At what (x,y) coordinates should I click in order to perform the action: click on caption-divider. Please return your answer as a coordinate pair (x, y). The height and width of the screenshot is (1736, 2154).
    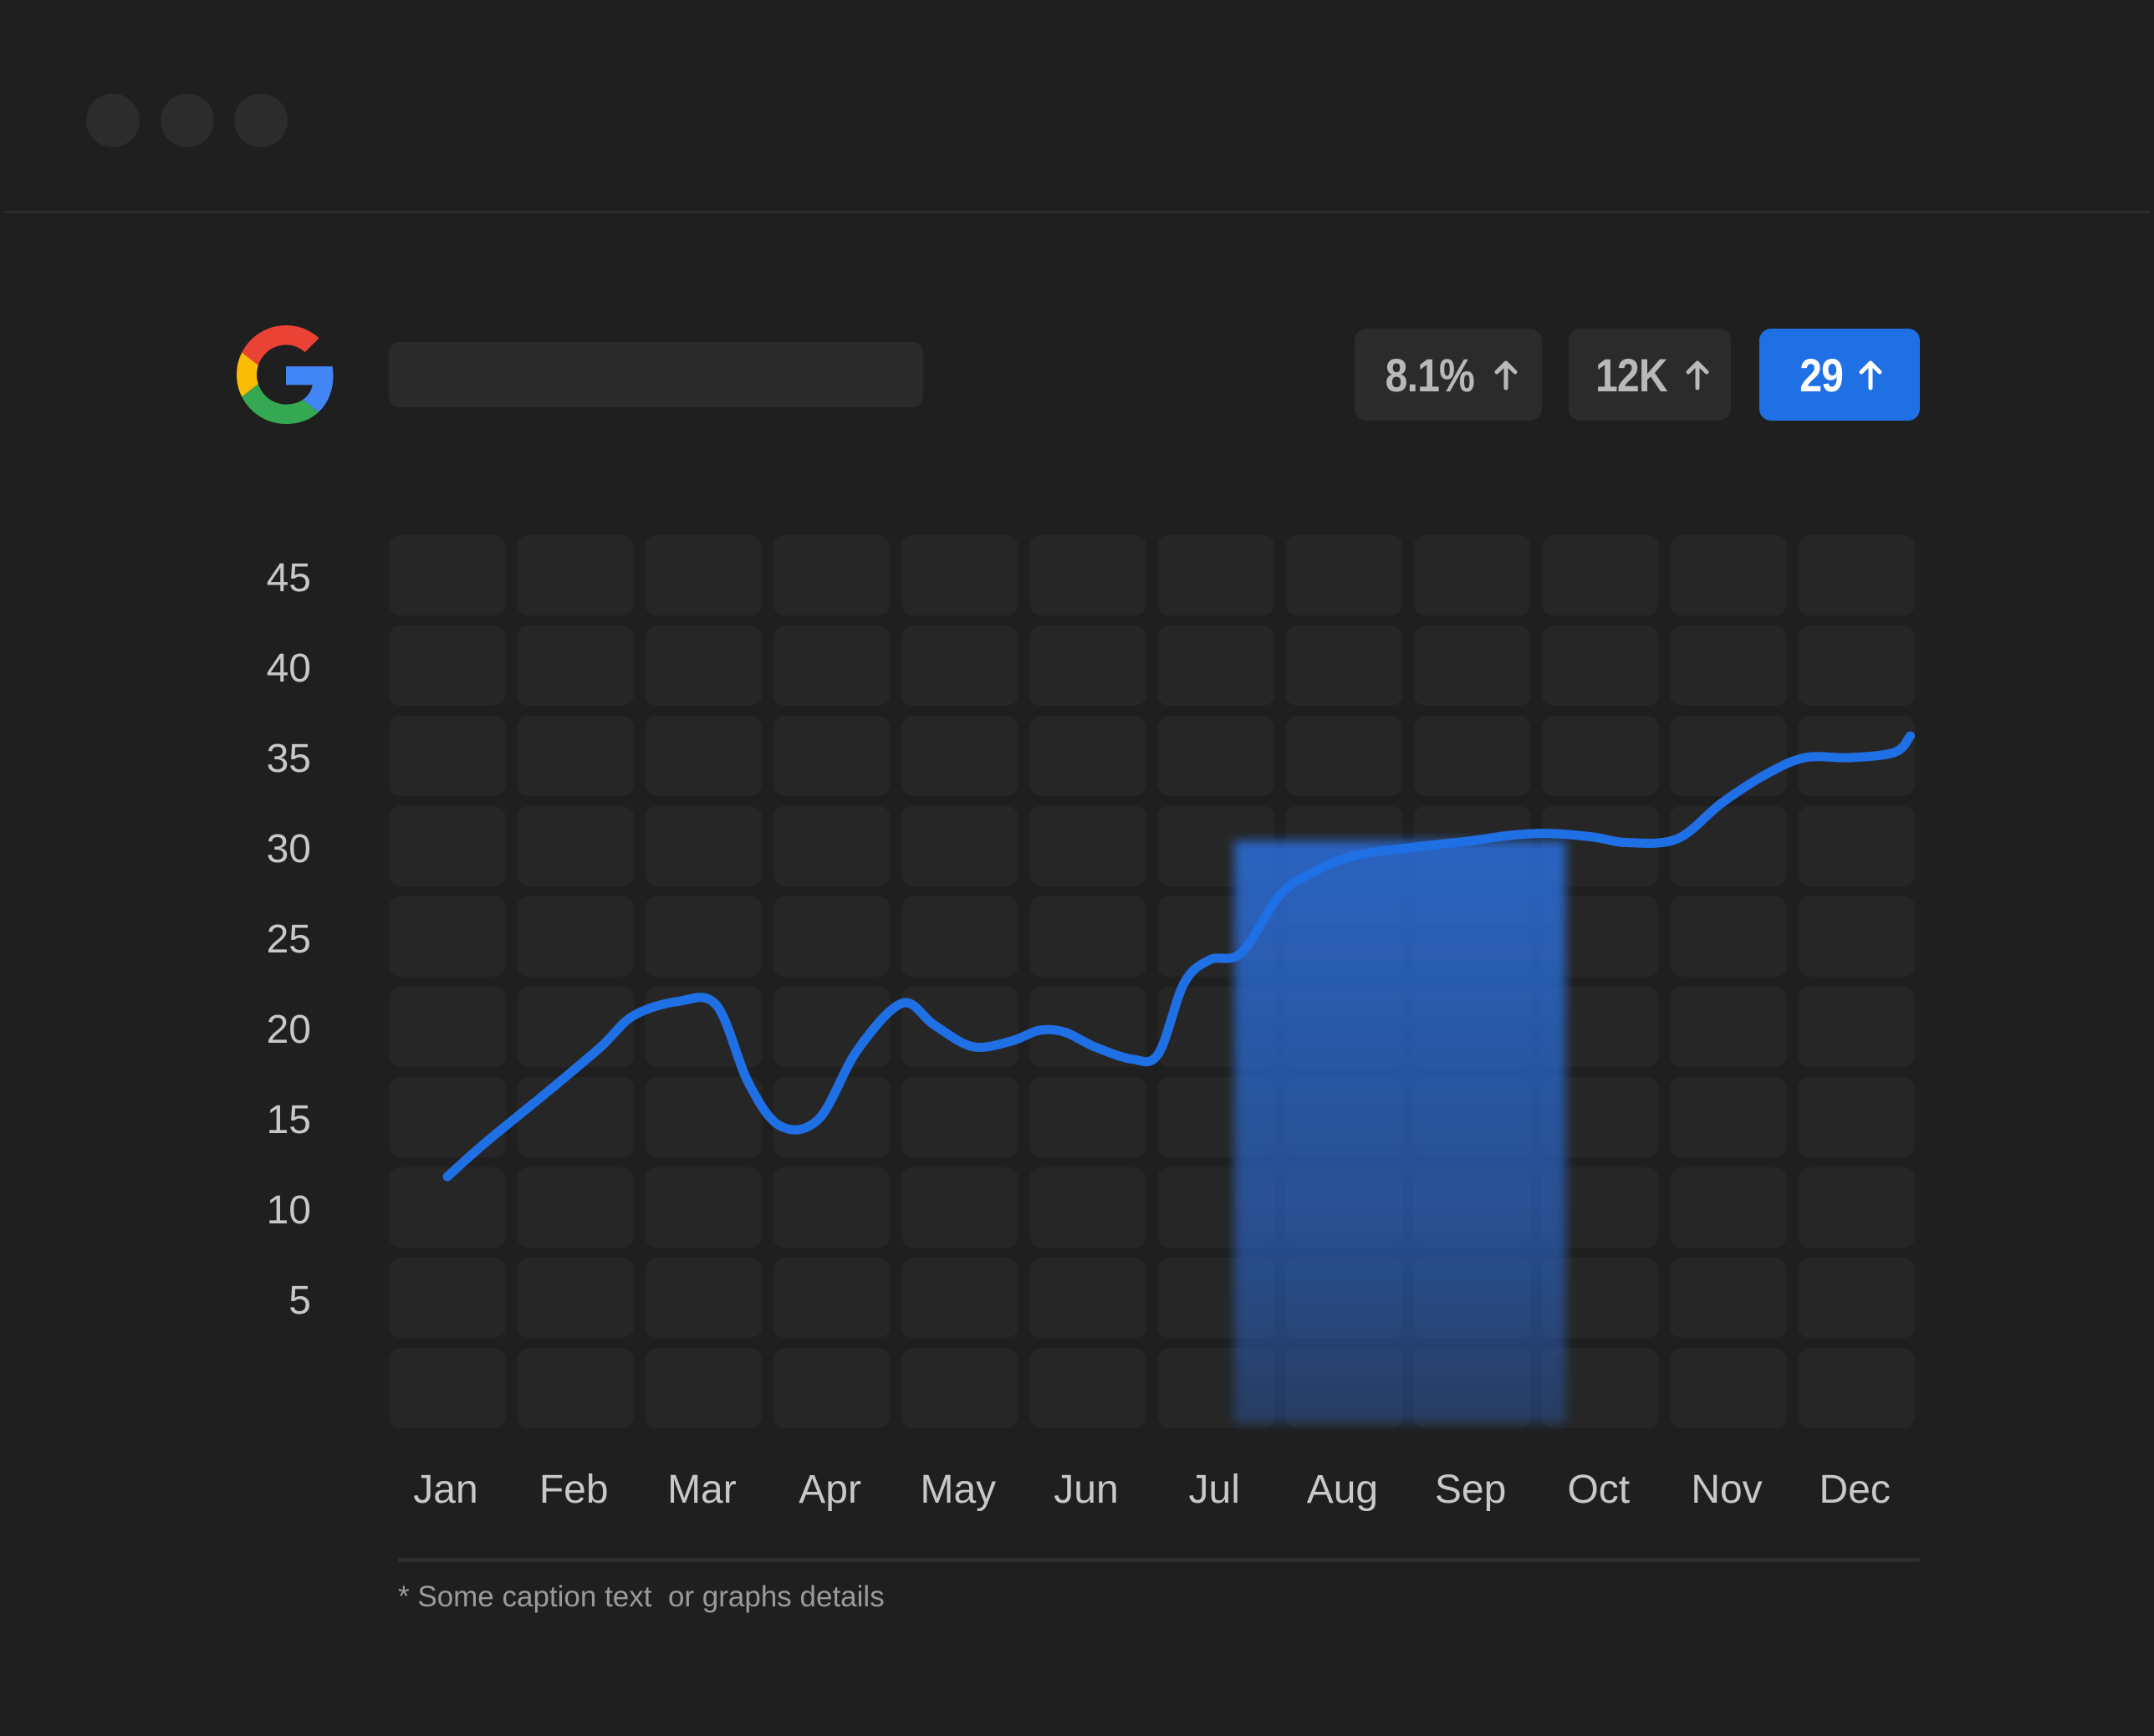
    Looking at the image, I should click on (1159, 1560).